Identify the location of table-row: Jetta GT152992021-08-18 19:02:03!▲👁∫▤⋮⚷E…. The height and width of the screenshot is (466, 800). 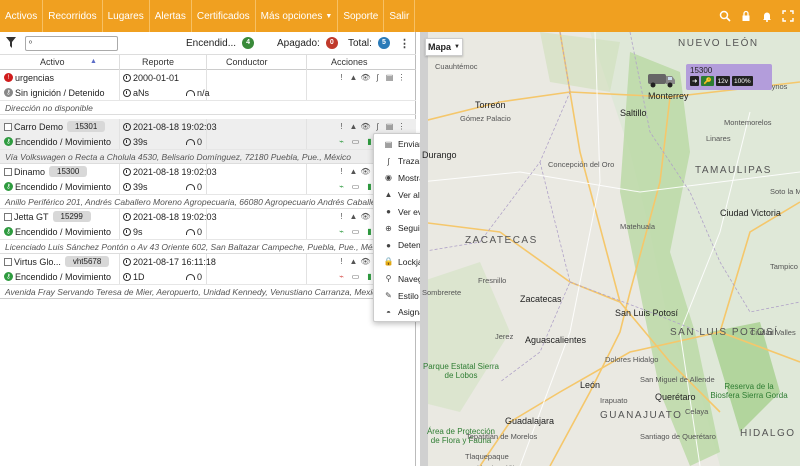
(208, 231).